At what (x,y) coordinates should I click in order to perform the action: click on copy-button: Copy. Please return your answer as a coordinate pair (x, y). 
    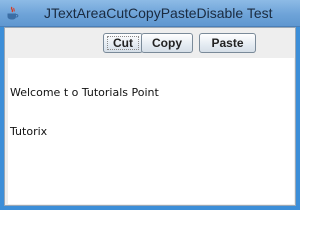
    Looking at the image, I should click on (167, 43).